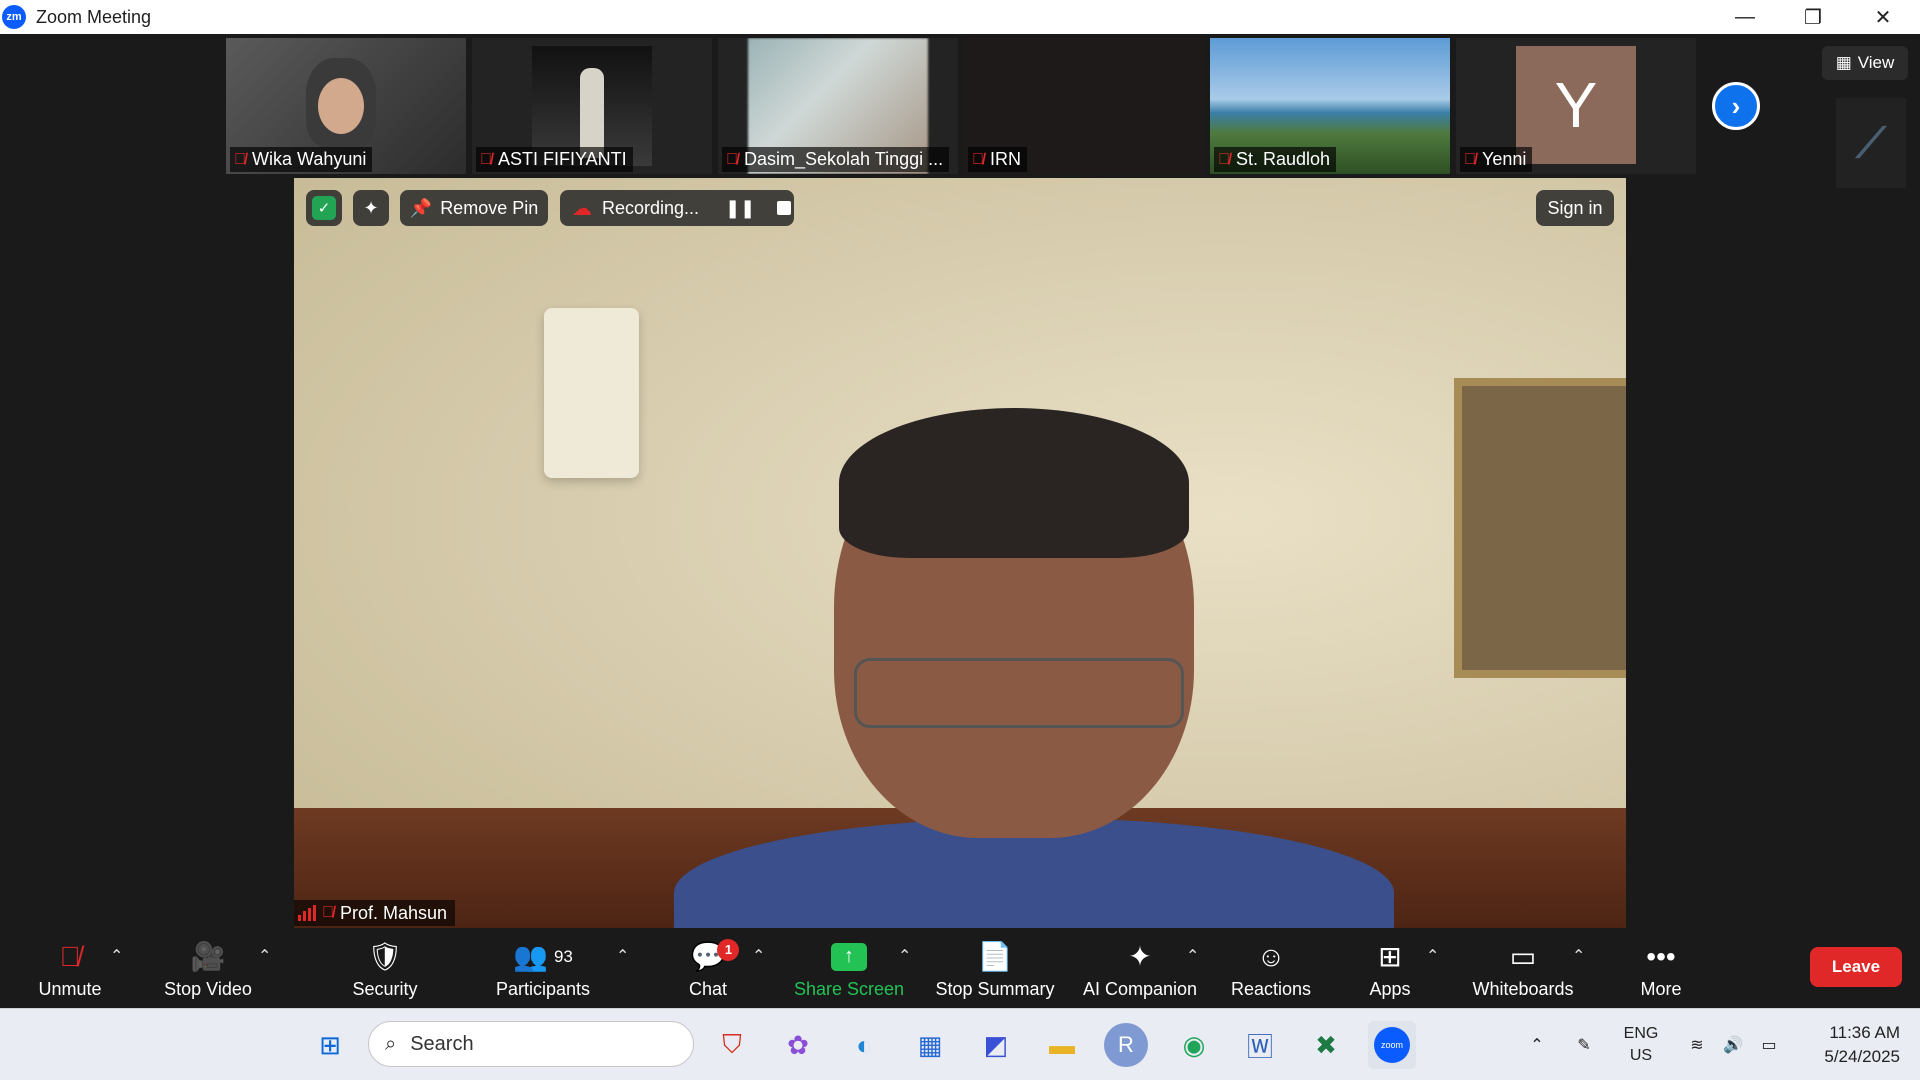  I want to click on participant-thumbnail: 🎙̸ ASTI FIFIYANTI, so click(592, 106).